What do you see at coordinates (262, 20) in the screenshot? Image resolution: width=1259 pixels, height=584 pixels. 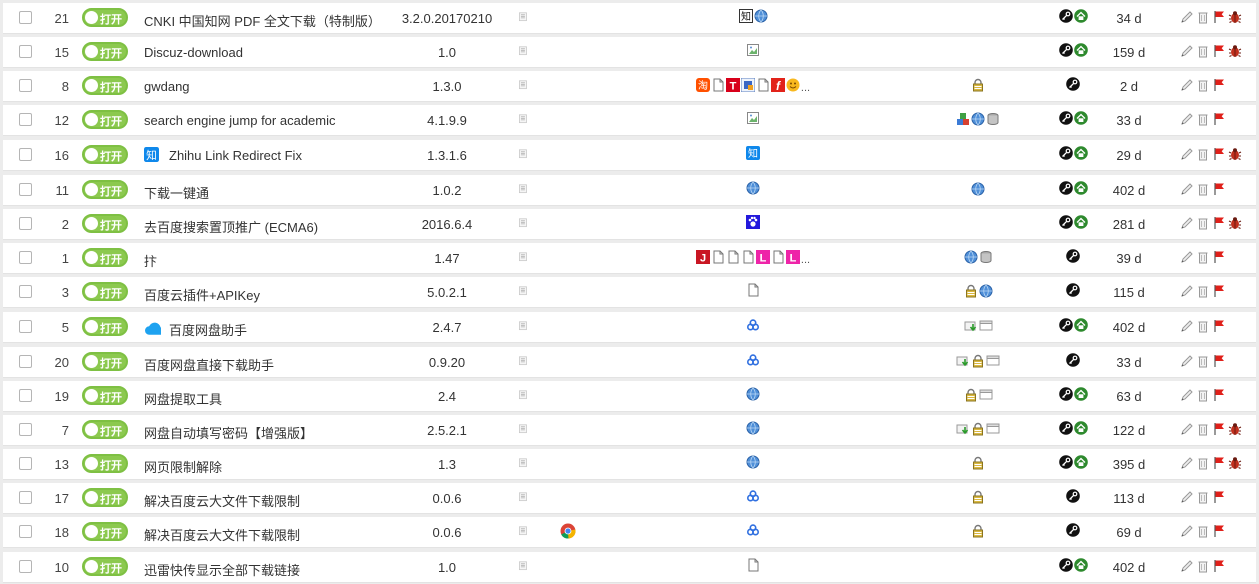 I see `script-name-link: CNKI 中国知网 PDF 全文下载（特制版）` at bounding box center [262, 20].